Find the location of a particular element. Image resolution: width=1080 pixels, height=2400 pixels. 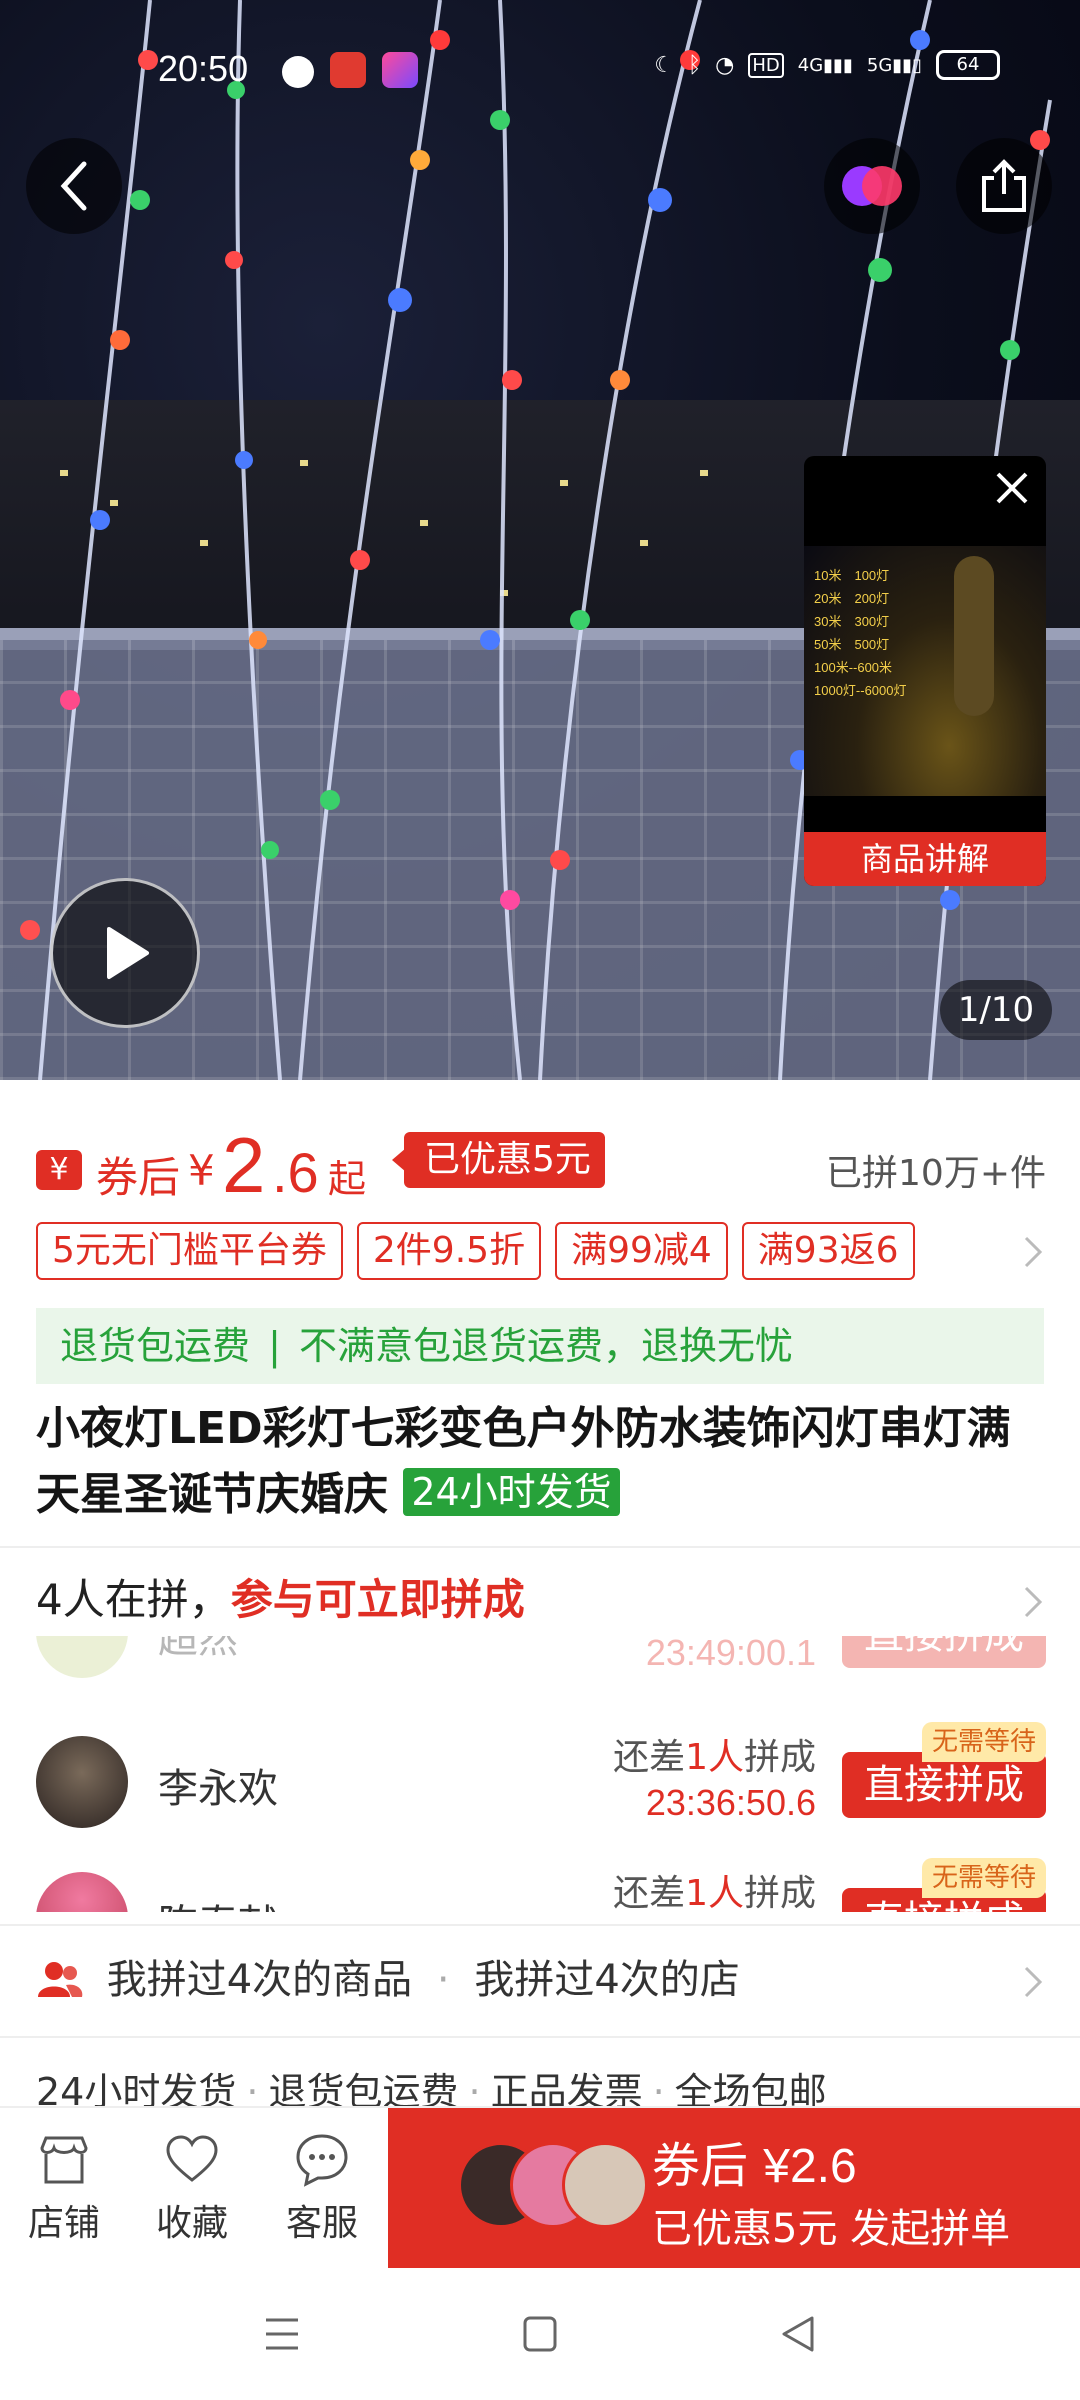

home-icon is located at coordinates (540, 2334).